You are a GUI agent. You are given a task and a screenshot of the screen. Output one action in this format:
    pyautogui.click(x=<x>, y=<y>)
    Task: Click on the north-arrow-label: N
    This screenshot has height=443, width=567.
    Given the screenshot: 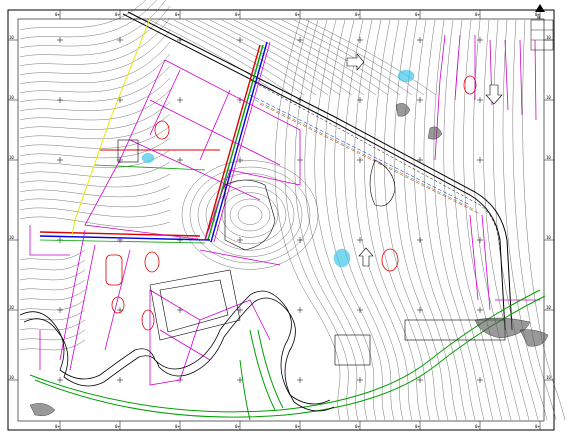 What is the action you would take?
    pyautogui.click(x=538, y=17)
    